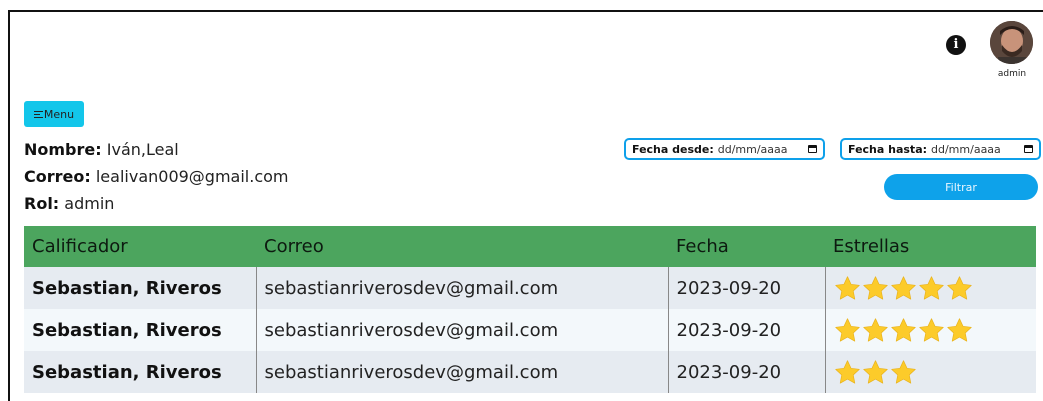 Image resolution: width=1043 pixels, height=401 pixels. What do you see at coordinates (57, 176) in the screenshot?
I see `email-label: Correo:` at bounding box center [57, 176].